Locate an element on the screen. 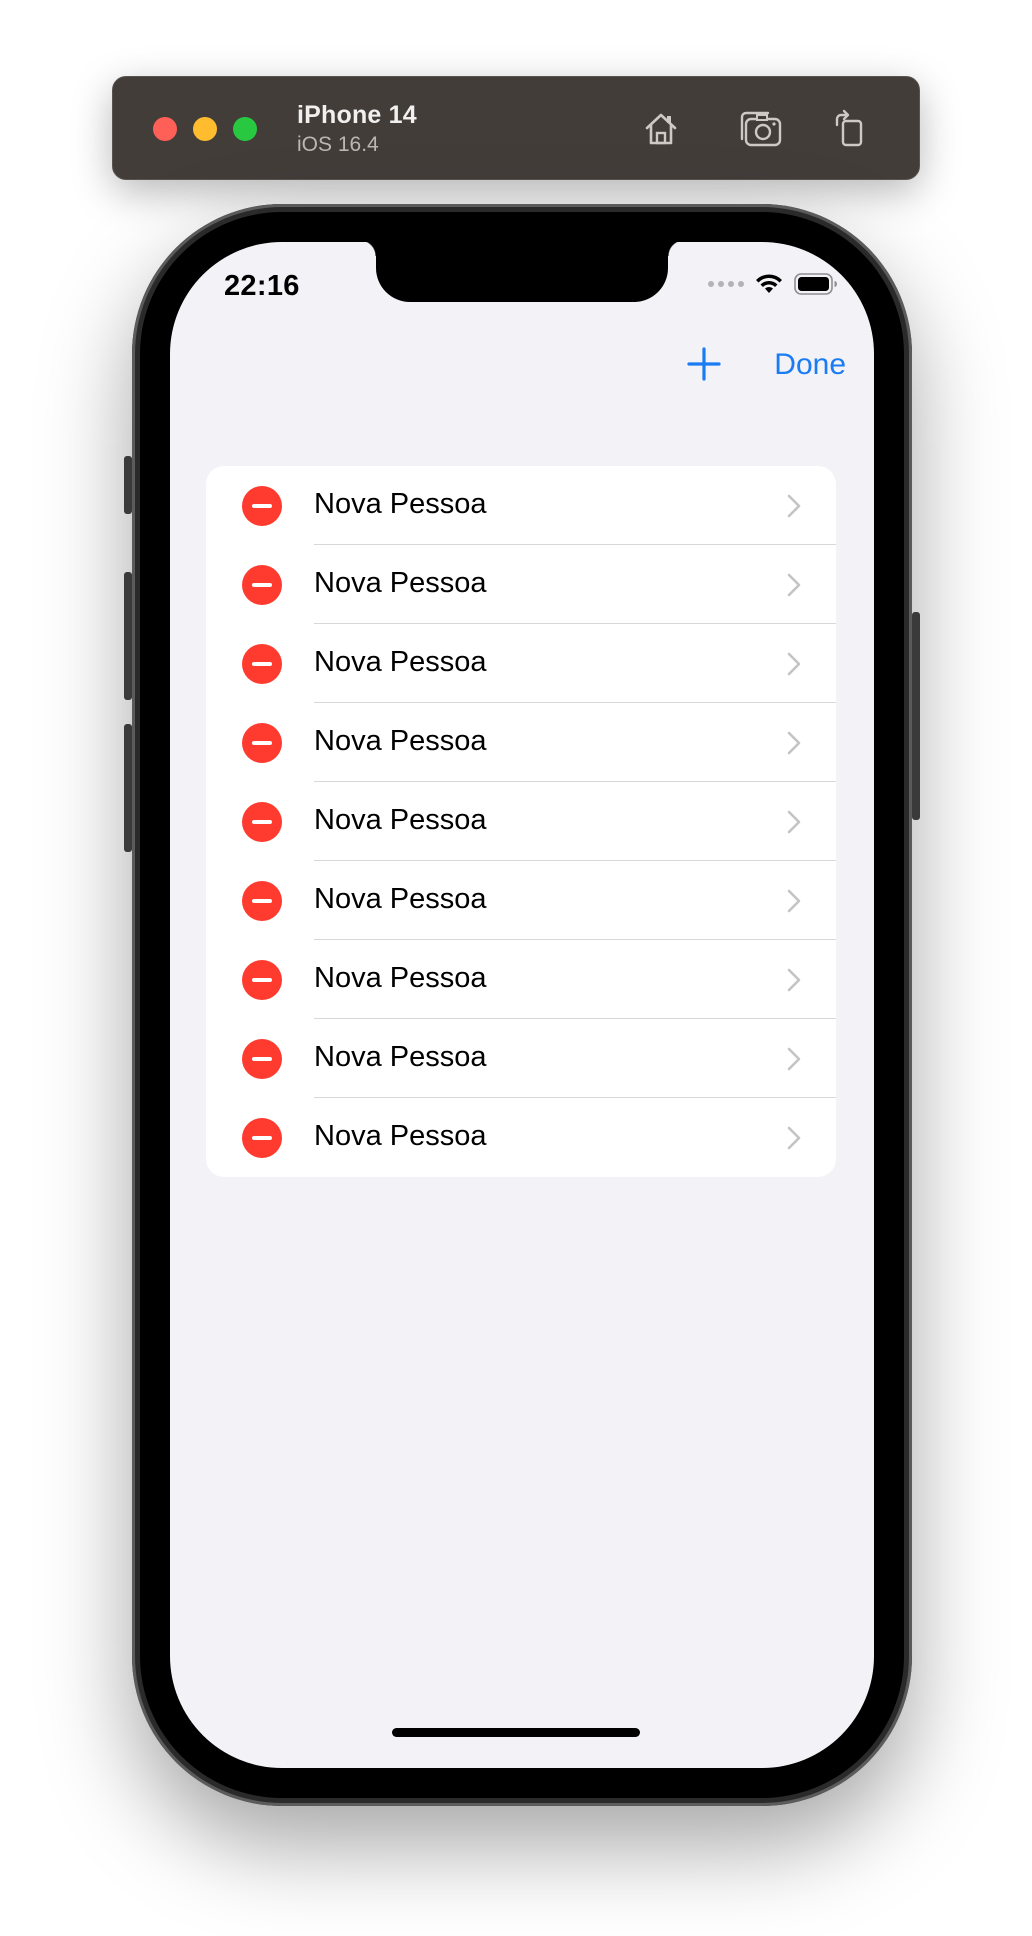 The image size is (1032, 1936). zoom-window-button is located at coordinates (245, 129).